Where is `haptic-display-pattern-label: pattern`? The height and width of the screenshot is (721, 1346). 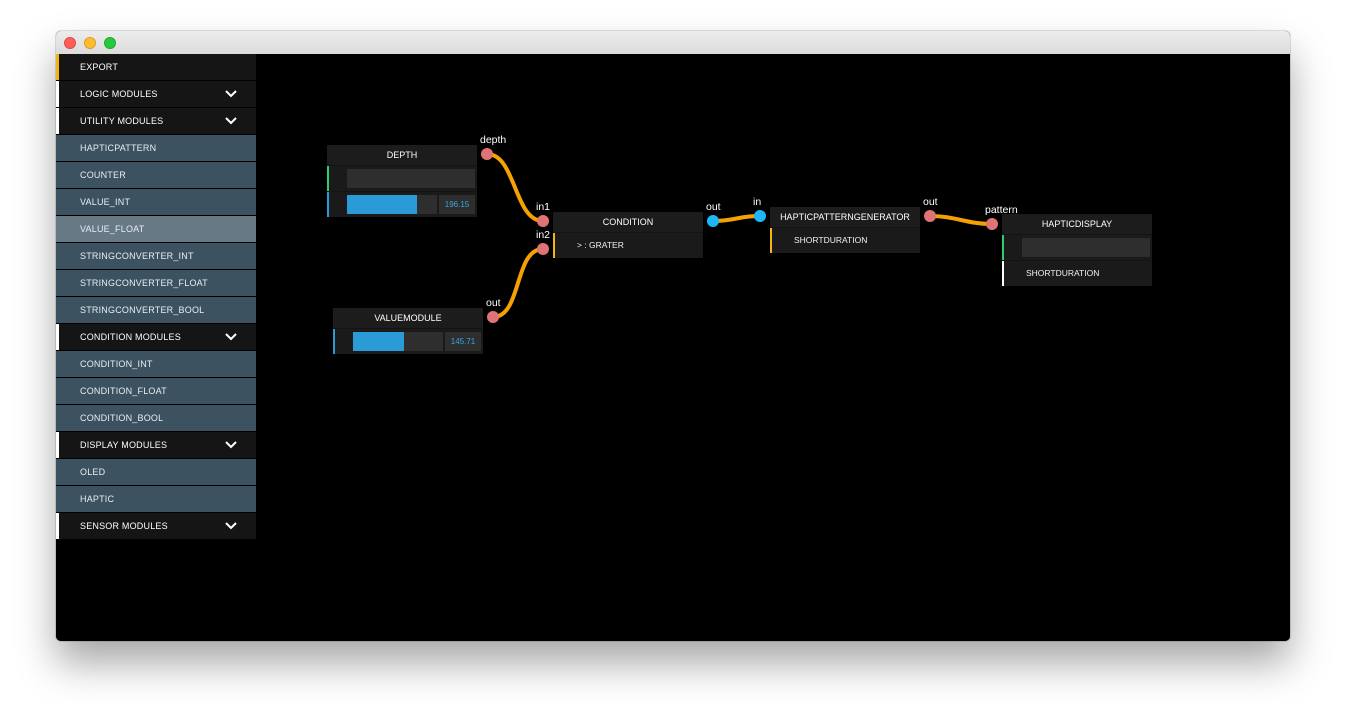 haptic-display-pattern-label: pattern is located at coordinates (1001, 210).